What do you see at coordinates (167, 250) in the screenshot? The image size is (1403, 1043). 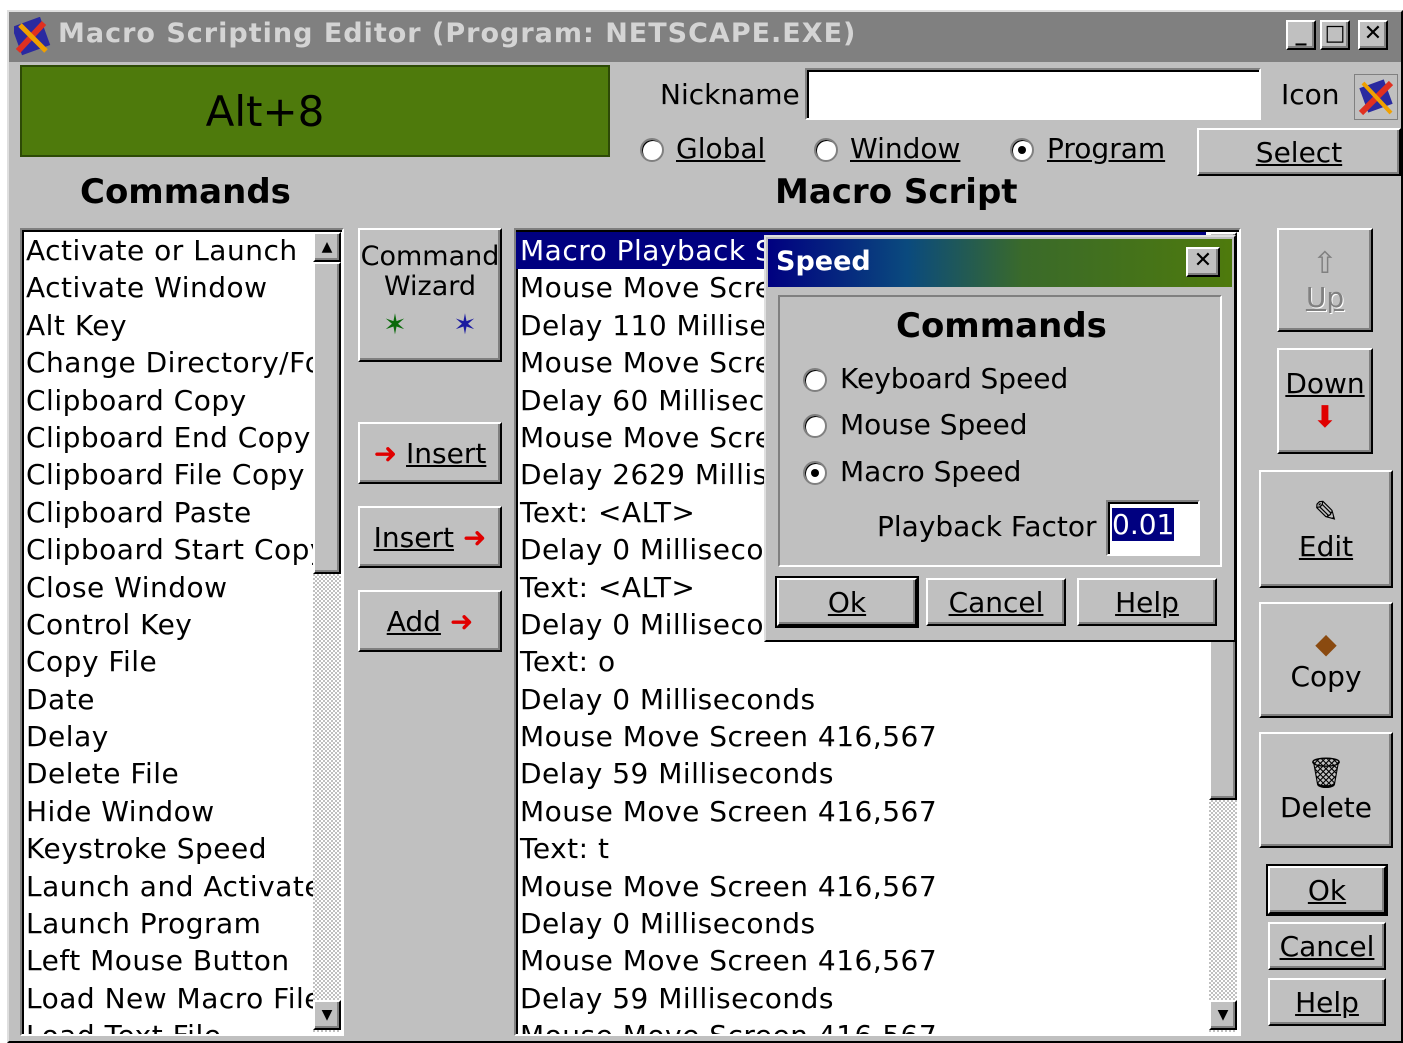 I see `command-list-item: Activate or Launch` at bounding box center [167, 250].